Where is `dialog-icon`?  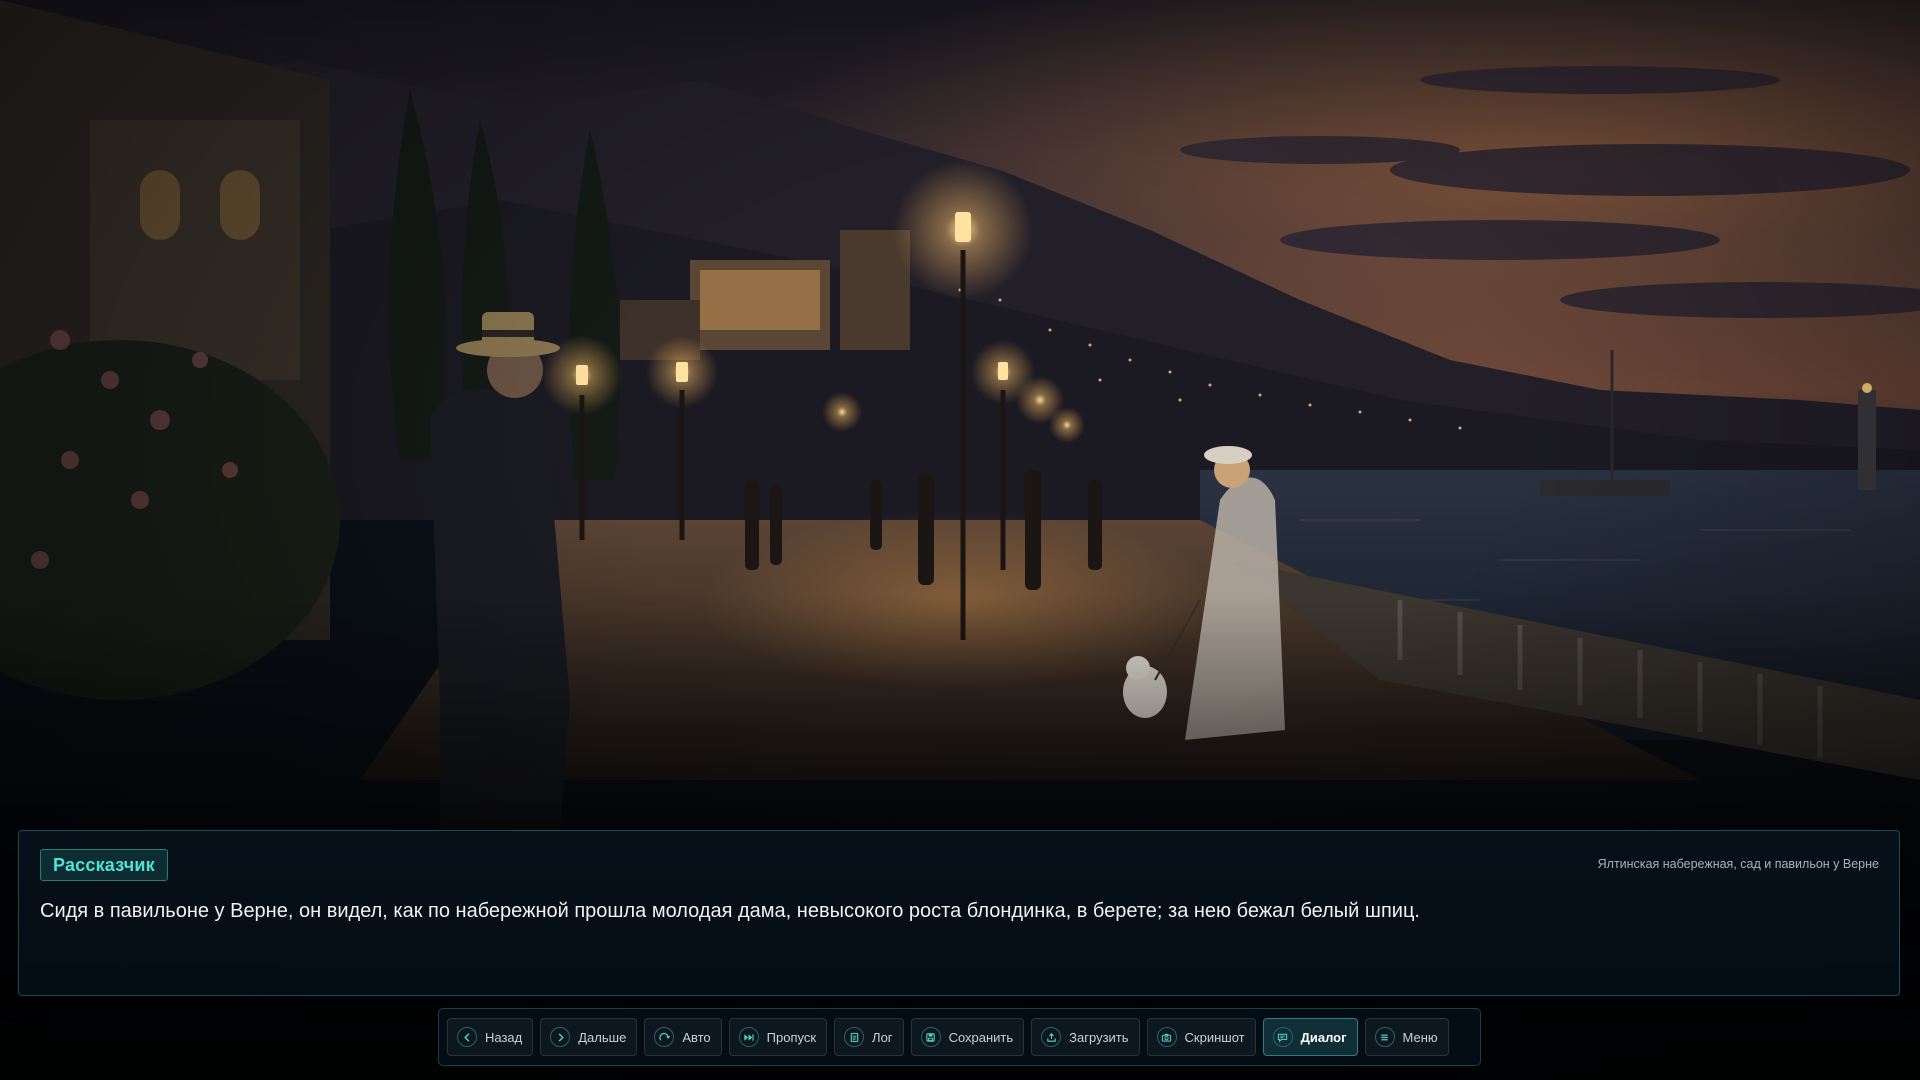 dialog-icon is located at coordinates (1282, 1037).